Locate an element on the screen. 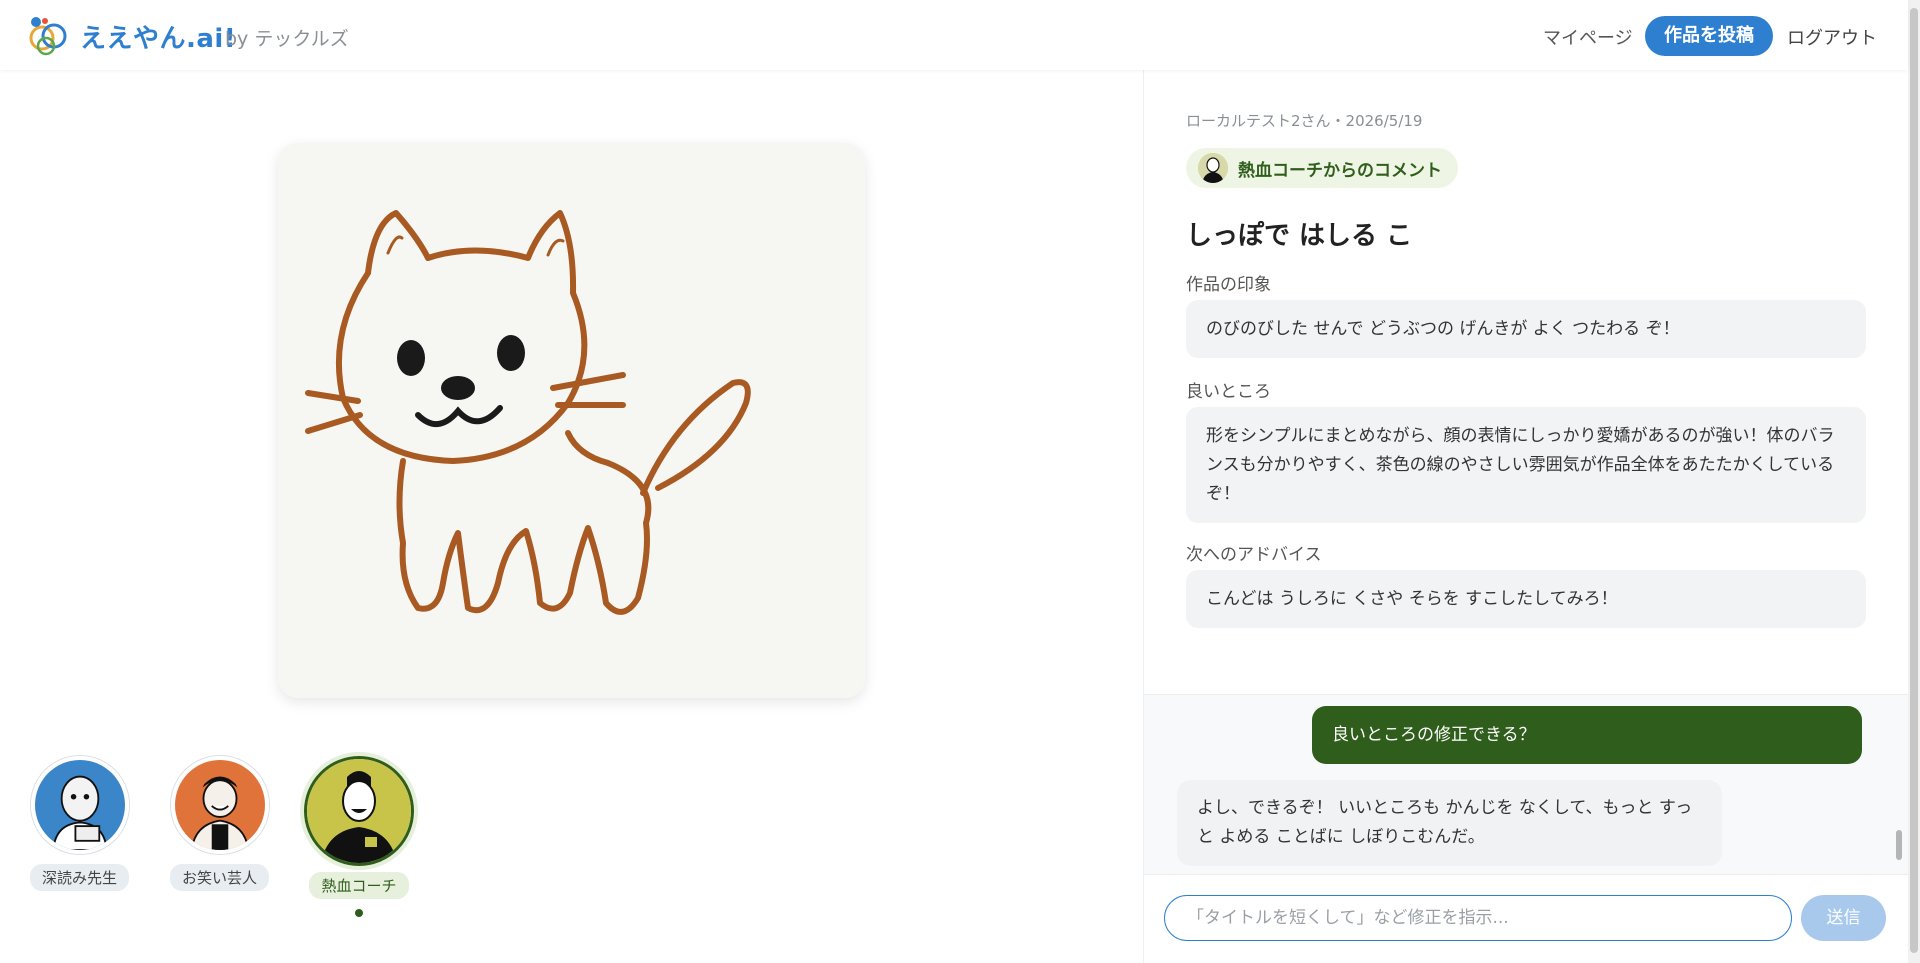  page-scroll-thumb is located at coordinates (1914, 480).